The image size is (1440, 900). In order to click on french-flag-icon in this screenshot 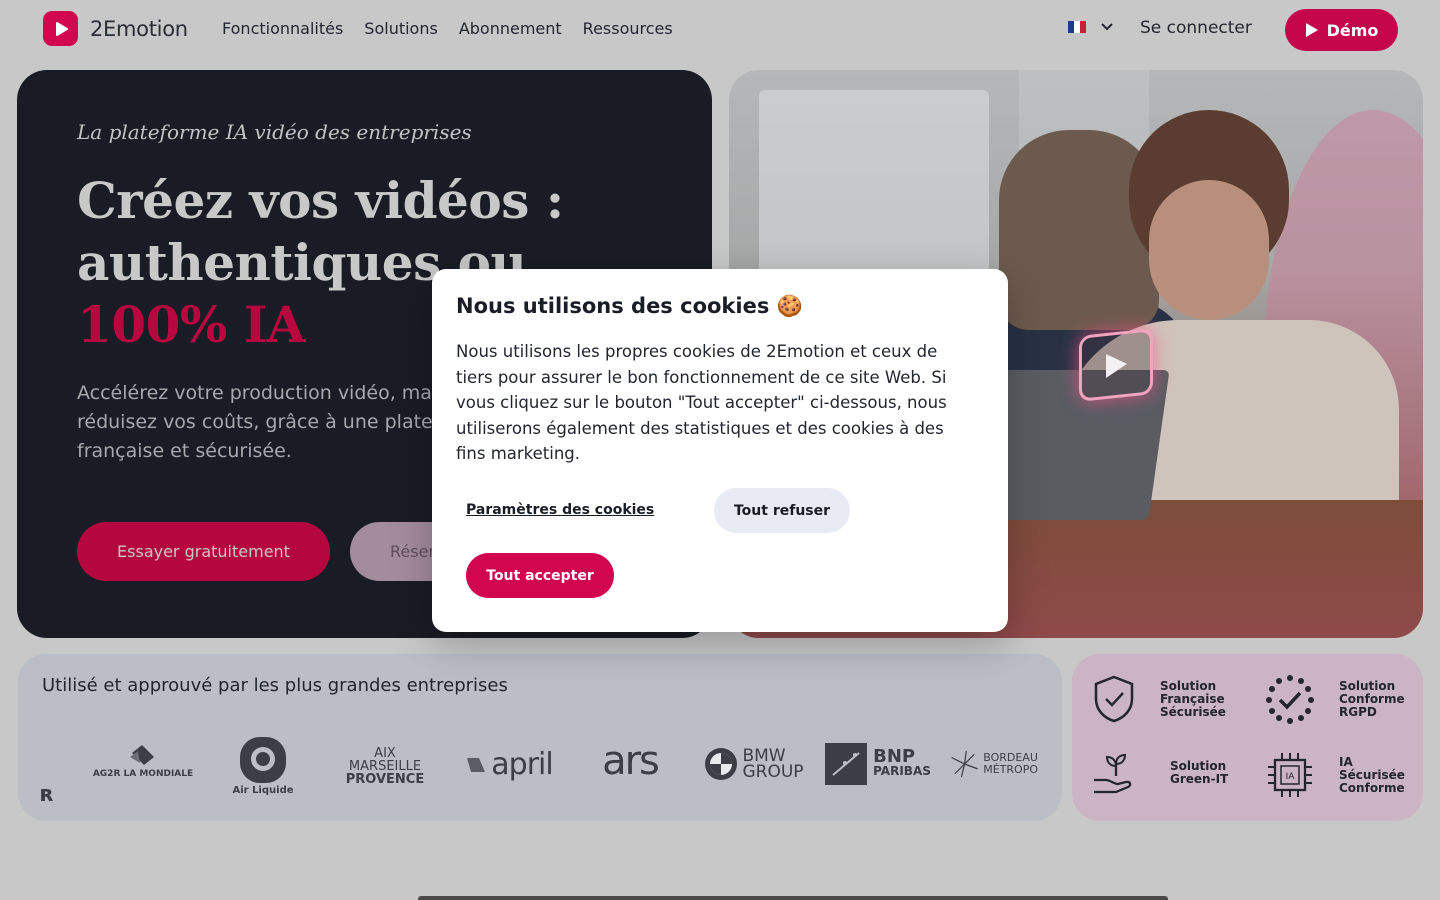, I will do `click(1077, 27)`.